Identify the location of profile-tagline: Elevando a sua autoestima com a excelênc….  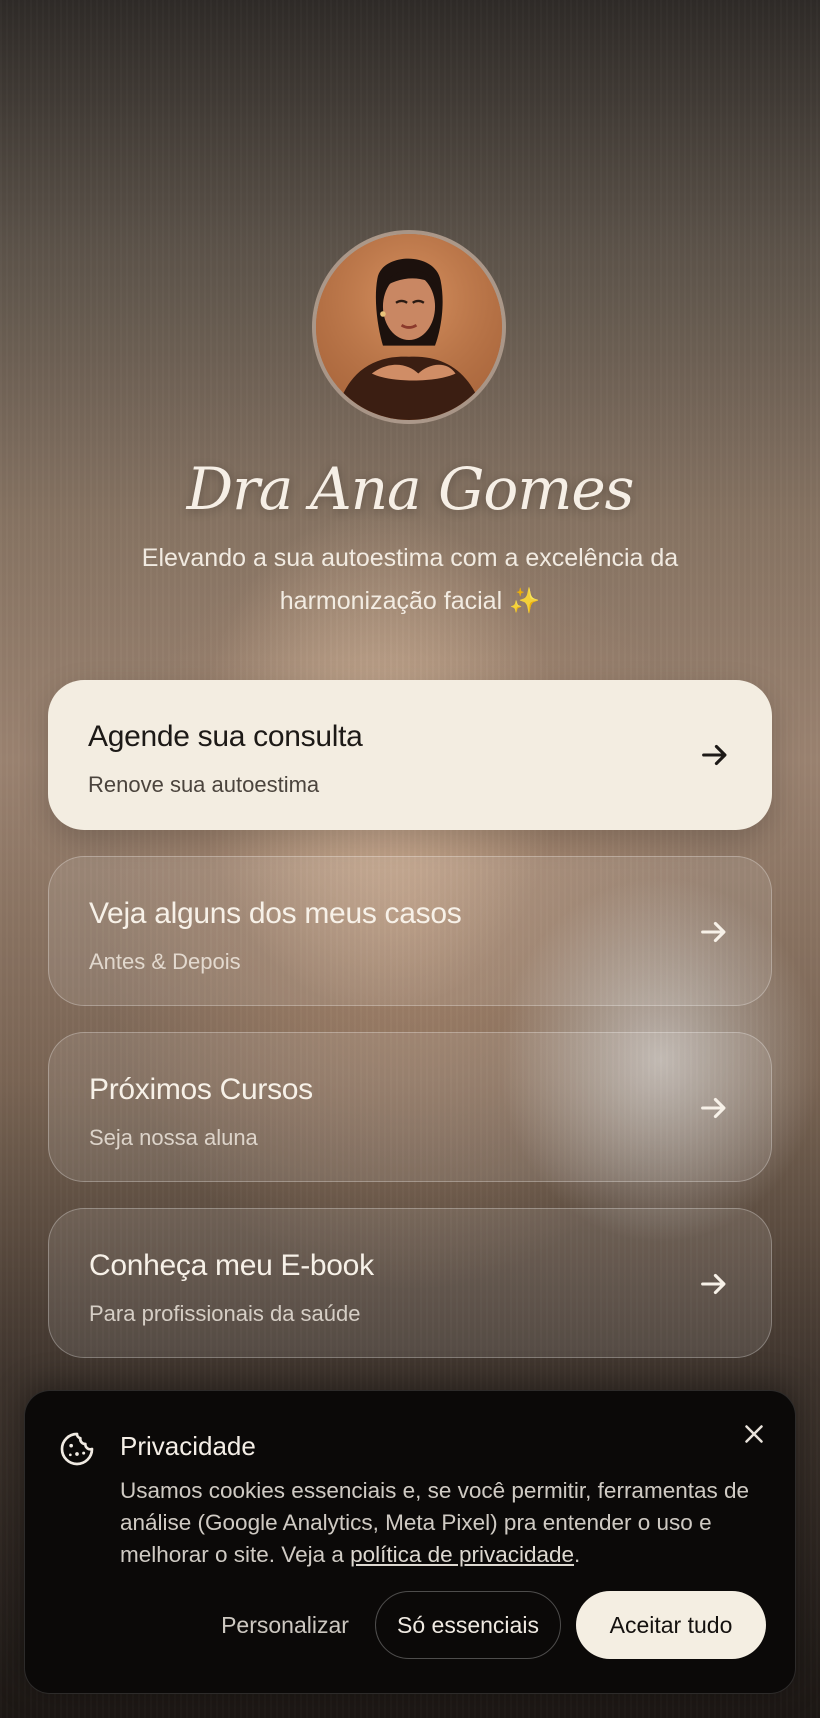
(410, 579).